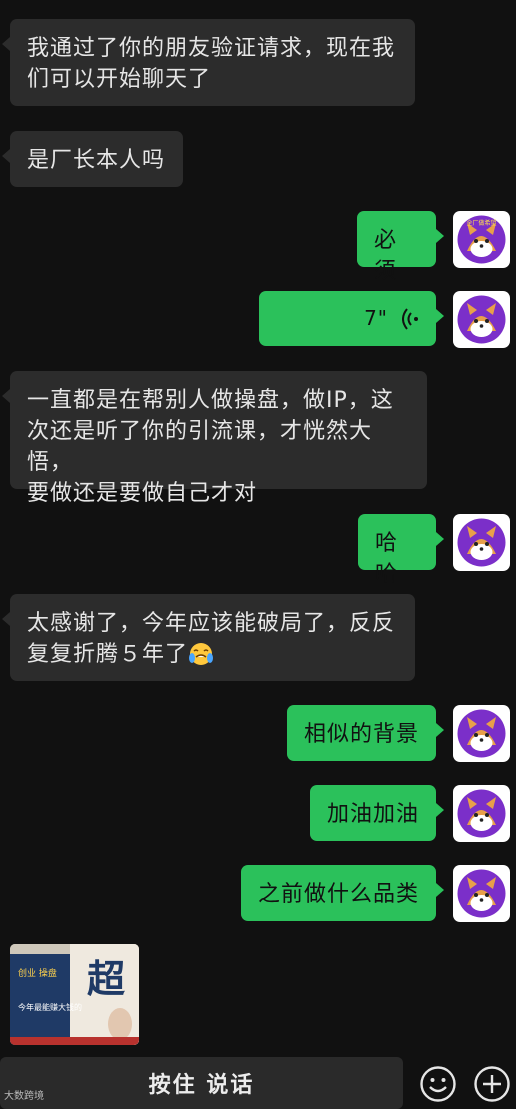 The width and height of the screenshot is (516, 1109). I want to click on message-bubble-outgoing: 加油加油, so click(377, 813).